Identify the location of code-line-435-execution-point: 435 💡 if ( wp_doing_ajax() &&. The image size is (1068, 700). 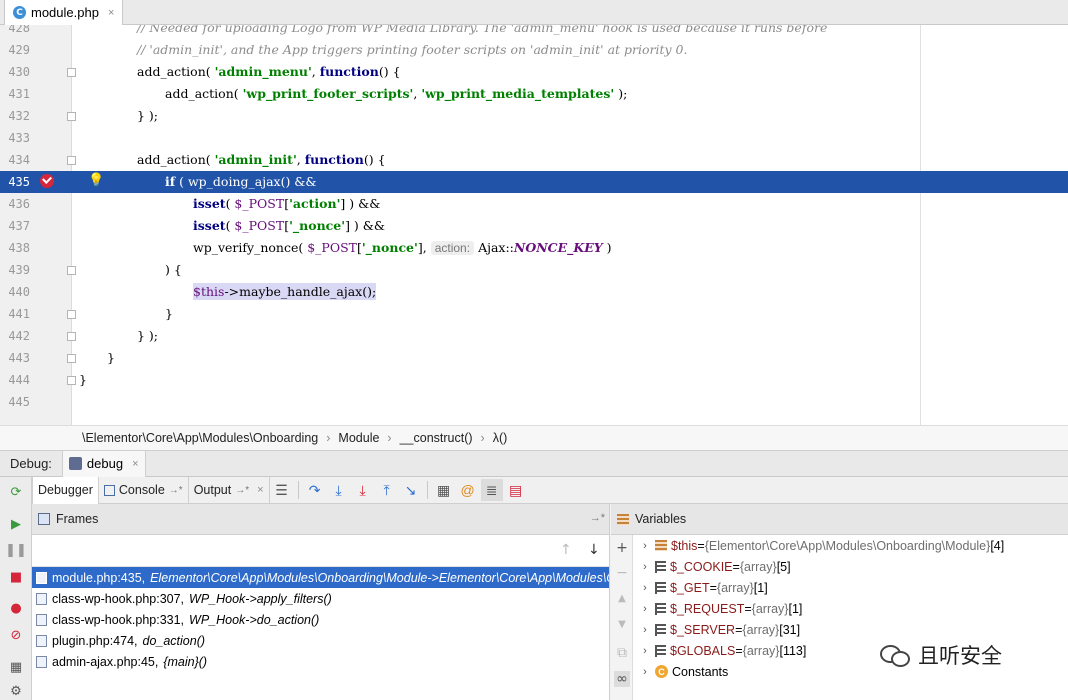
(534, 182).